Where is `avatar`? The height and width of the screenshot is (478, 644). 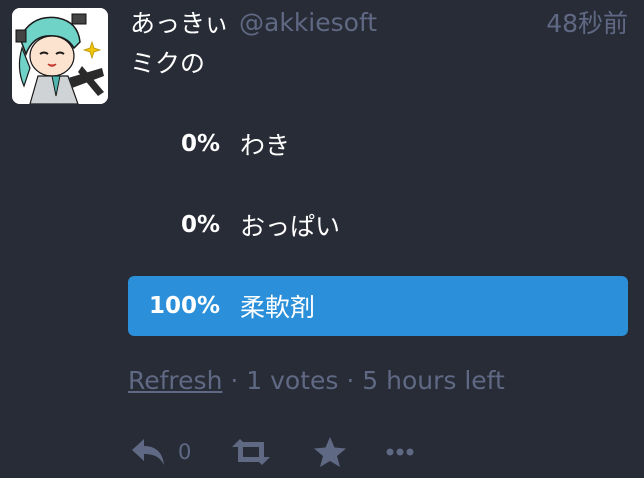 avatar is located at coordinates (60, 56).